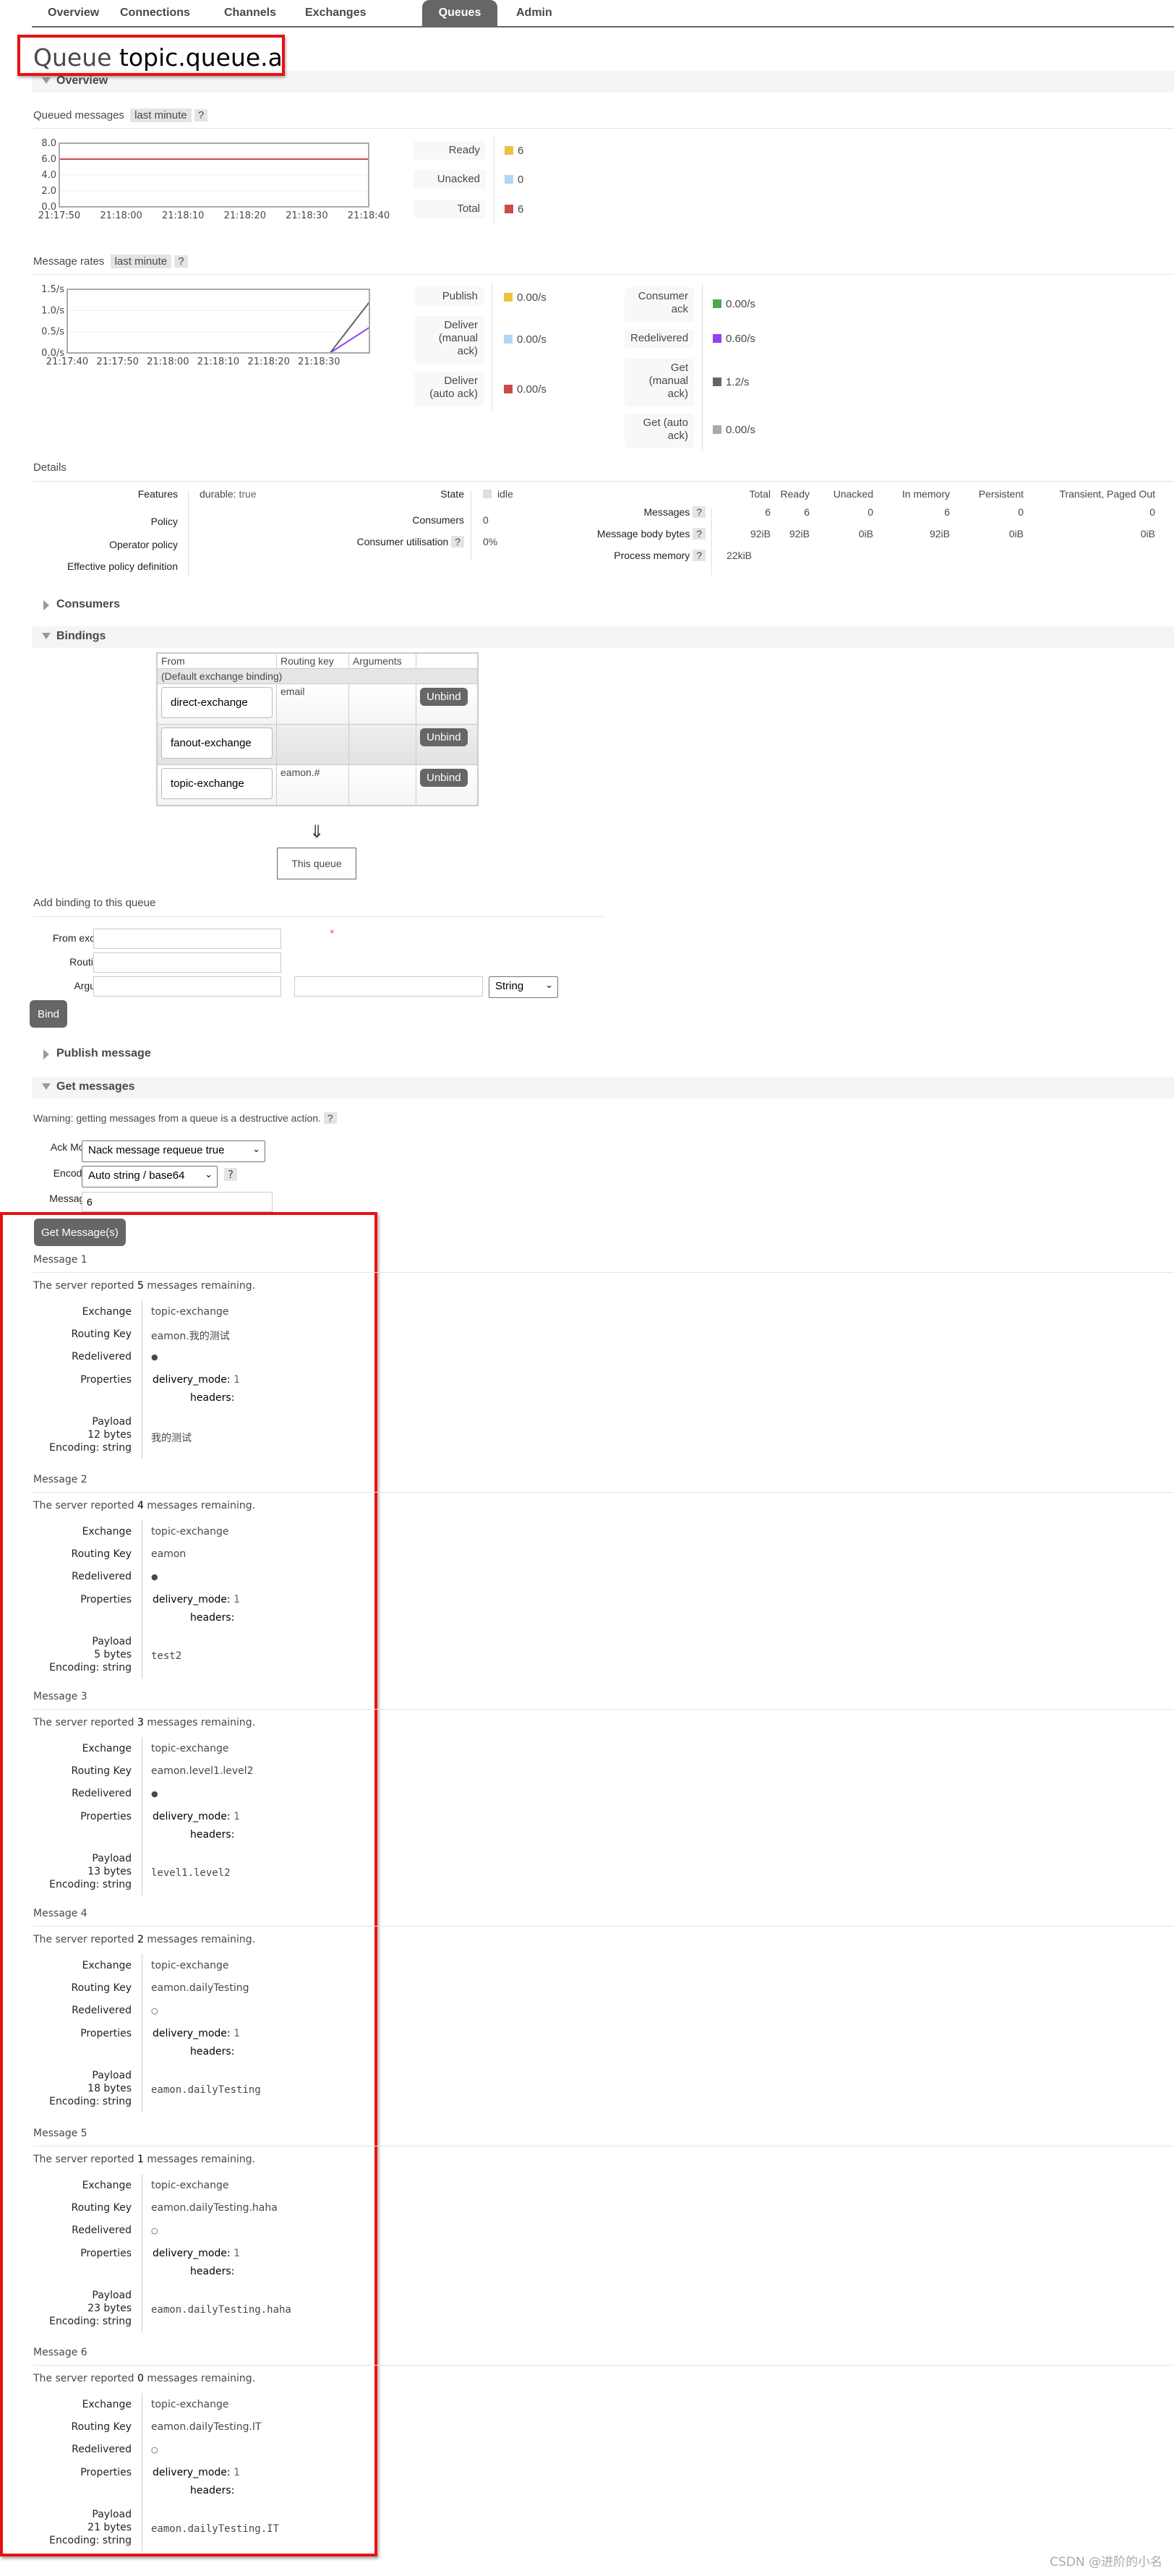 The height and width of the screenshot is (2576, 1174). Describe the element at coordinates (82, 81) in the screenshot. I see `section-overview-label: Overview` at that location.